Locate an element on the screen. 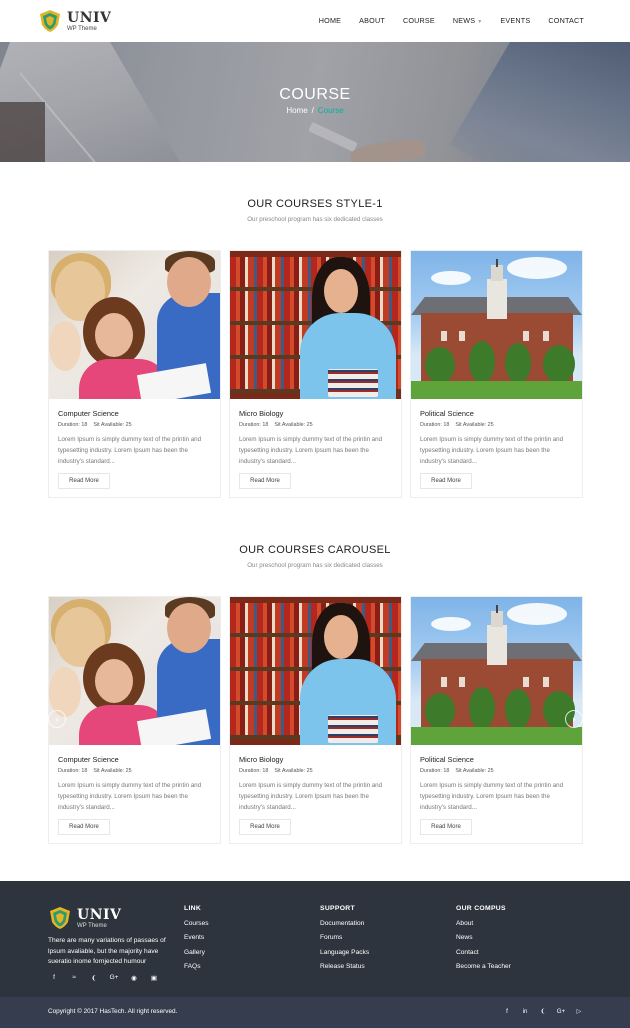 The height and width of the screenshot is (1028, 630). chevron-down-icon: ▼ is located at coordinates (480, 22).